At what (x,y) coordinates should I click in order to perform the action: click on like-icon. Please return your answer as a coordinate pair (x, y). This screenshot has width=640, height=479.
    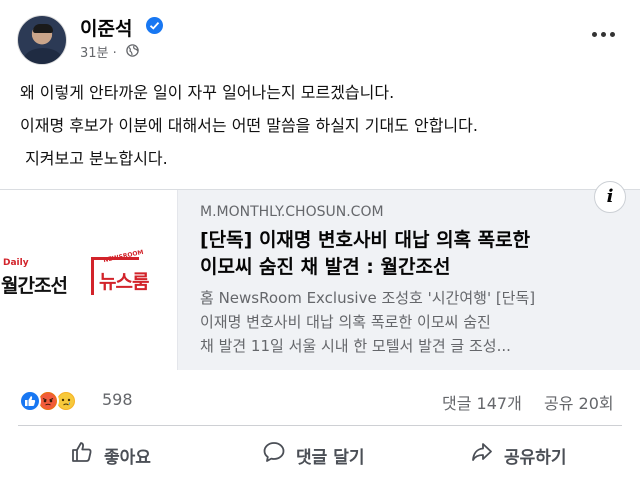
    Looking at the image, I should click on (30, 401).